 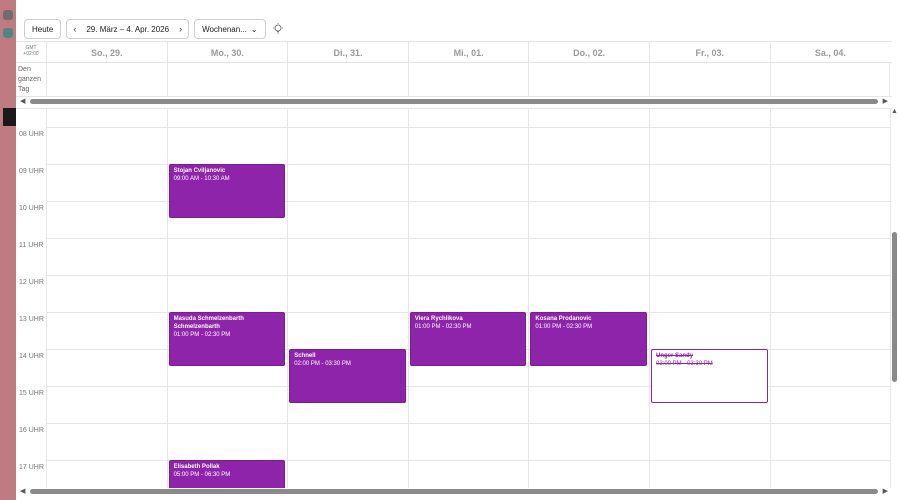 I want to click on hour-label: 12 UHR, so click(x=31, y=282).